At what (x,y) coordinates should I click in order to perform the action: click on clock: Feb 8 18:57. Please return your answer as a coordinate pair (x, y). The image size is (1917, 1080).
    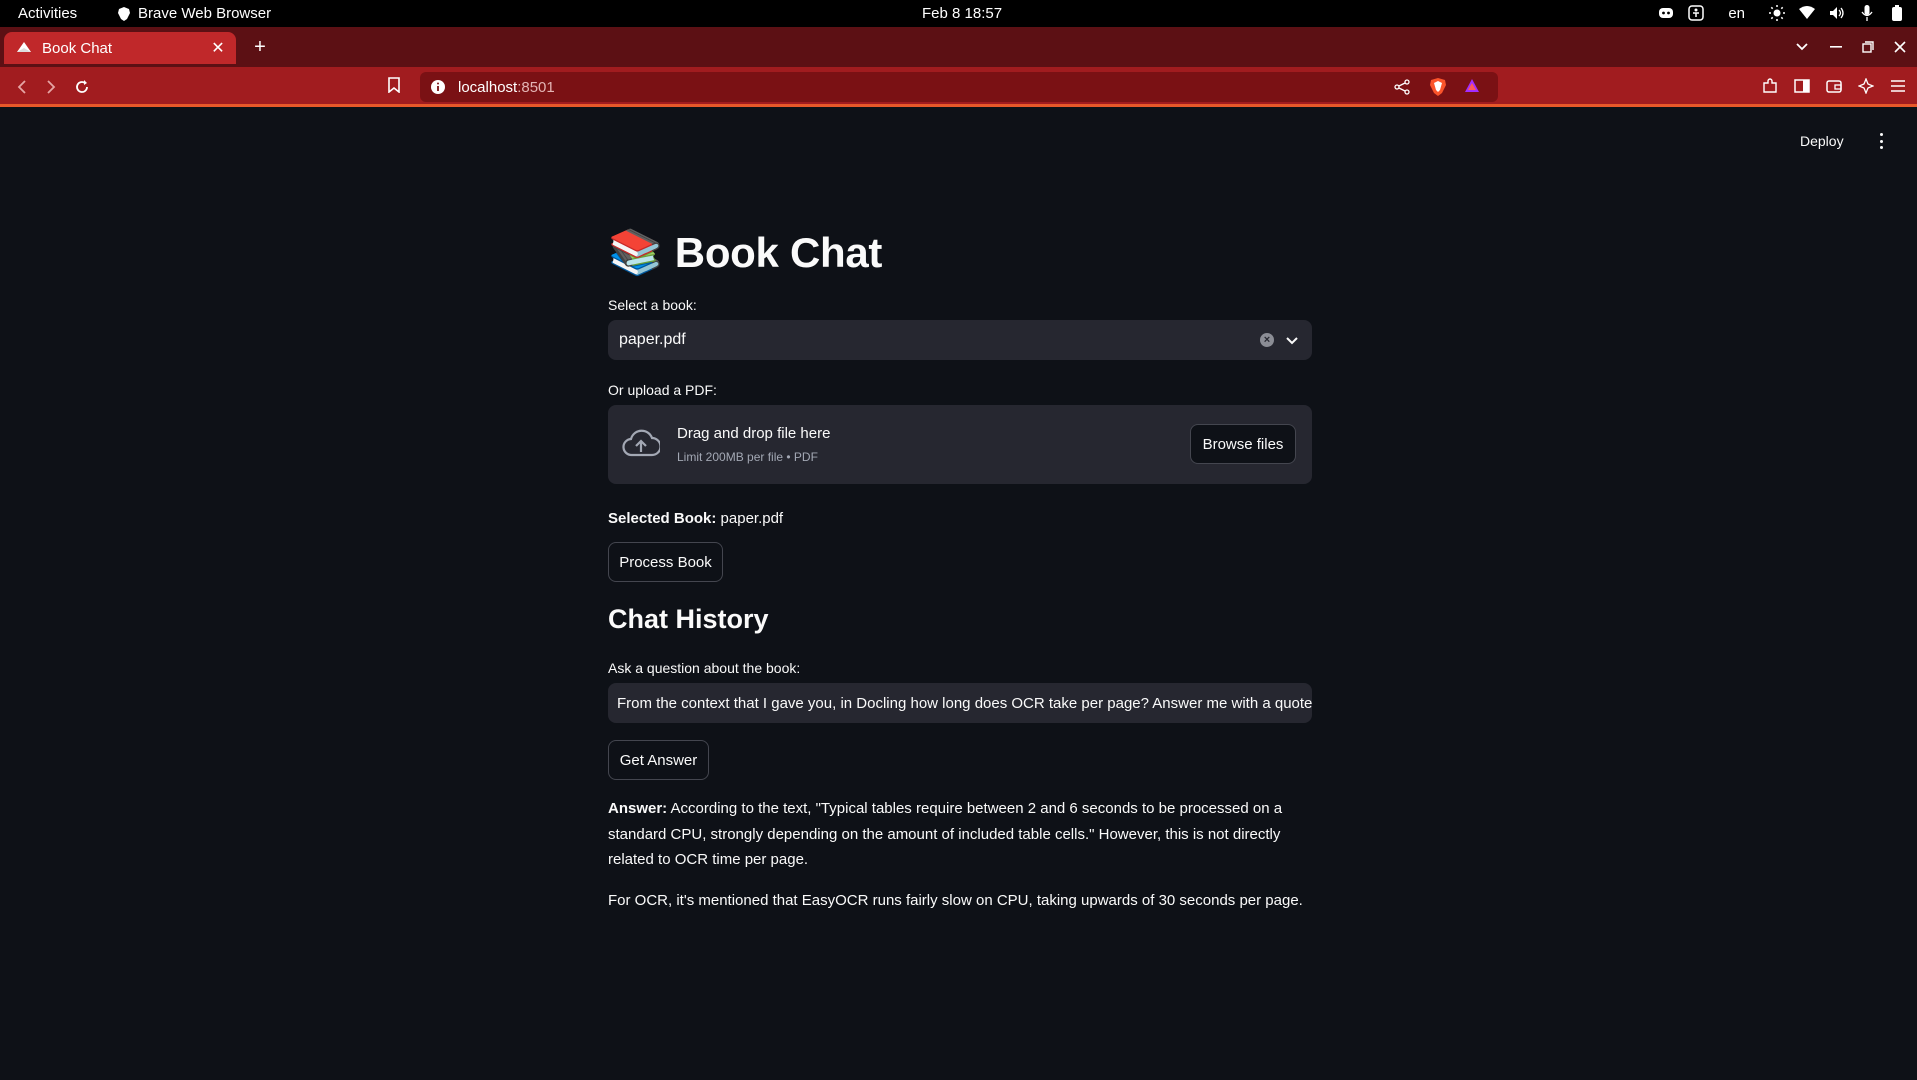
    Looking at the image, I should click on (962, 13).